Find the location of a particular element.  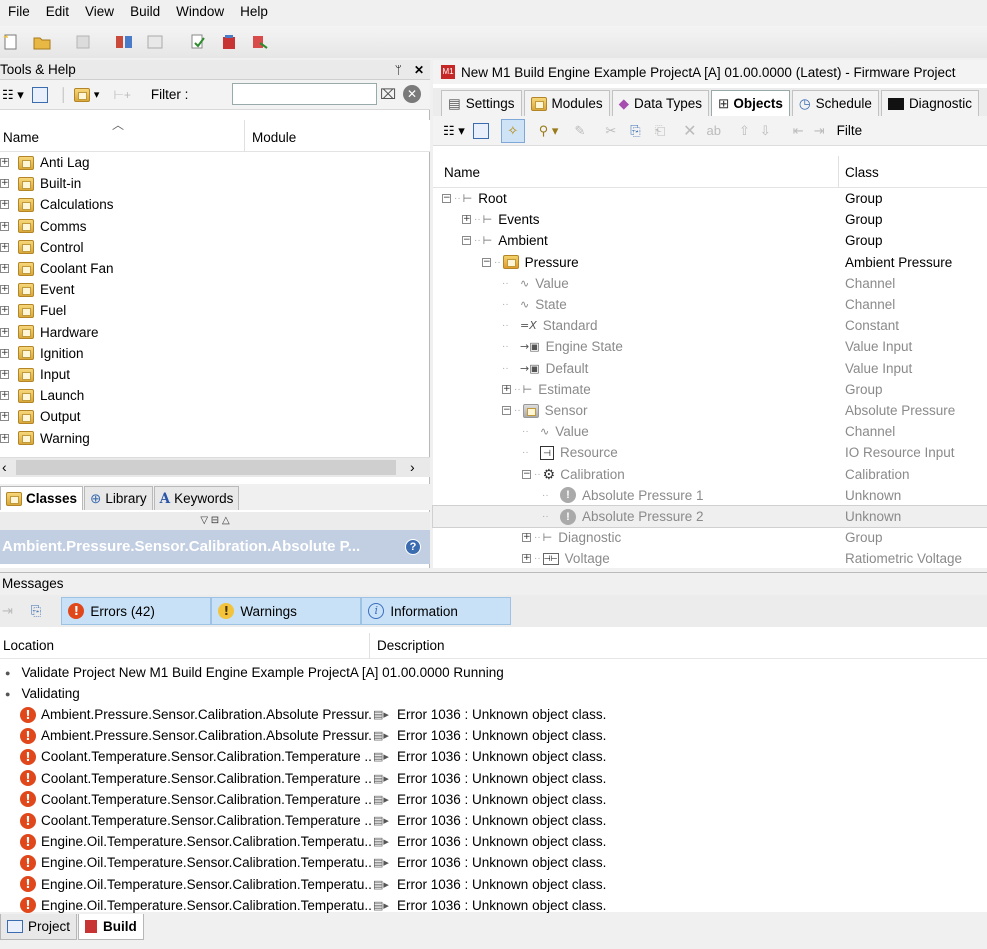

tab-keywords: A Keywords is located at coordinates (196, 498).